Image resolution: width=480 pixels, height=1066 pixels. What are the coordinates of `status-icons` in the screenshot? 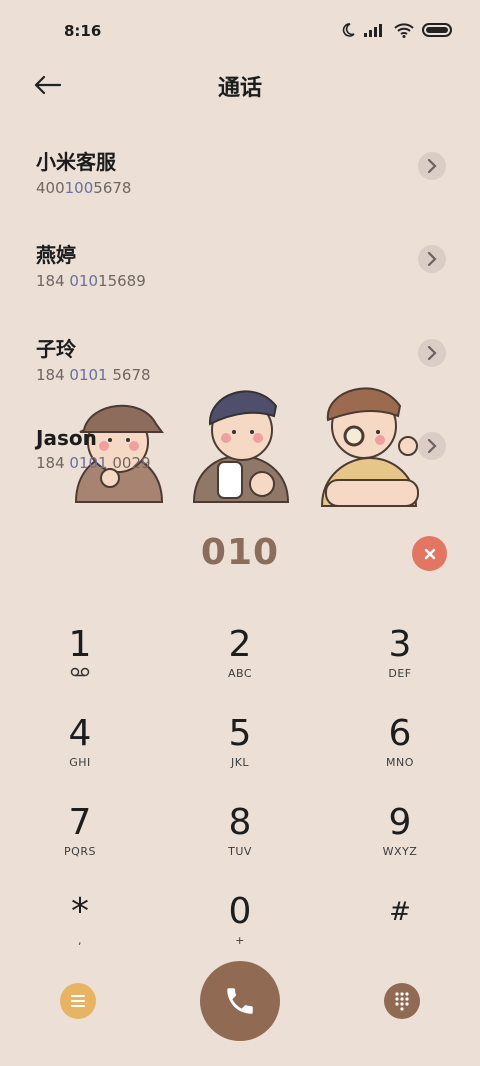 It's located at (396, 30).